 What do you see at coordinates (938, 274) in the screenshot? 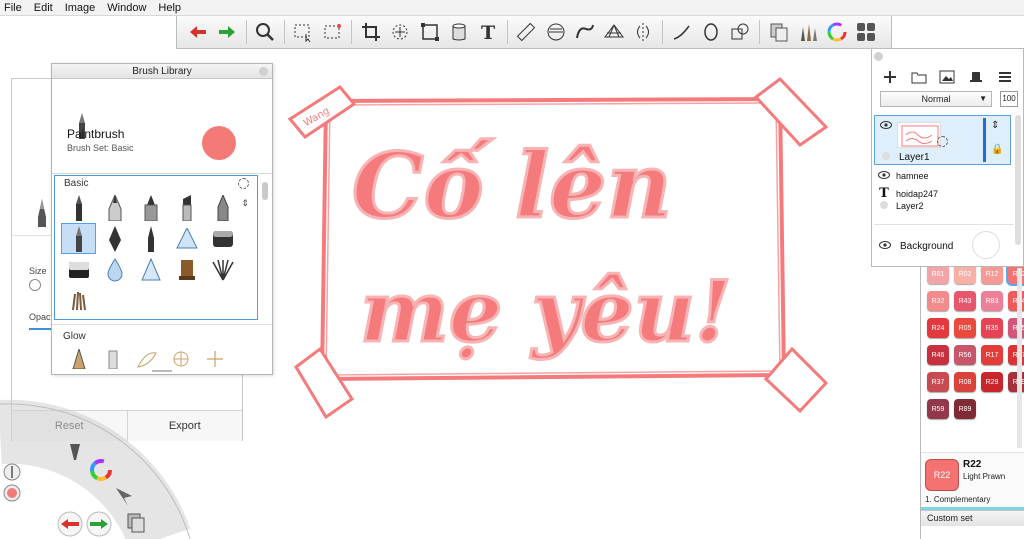
I see `color-swatch: R81` at bounding box center [938, 274].